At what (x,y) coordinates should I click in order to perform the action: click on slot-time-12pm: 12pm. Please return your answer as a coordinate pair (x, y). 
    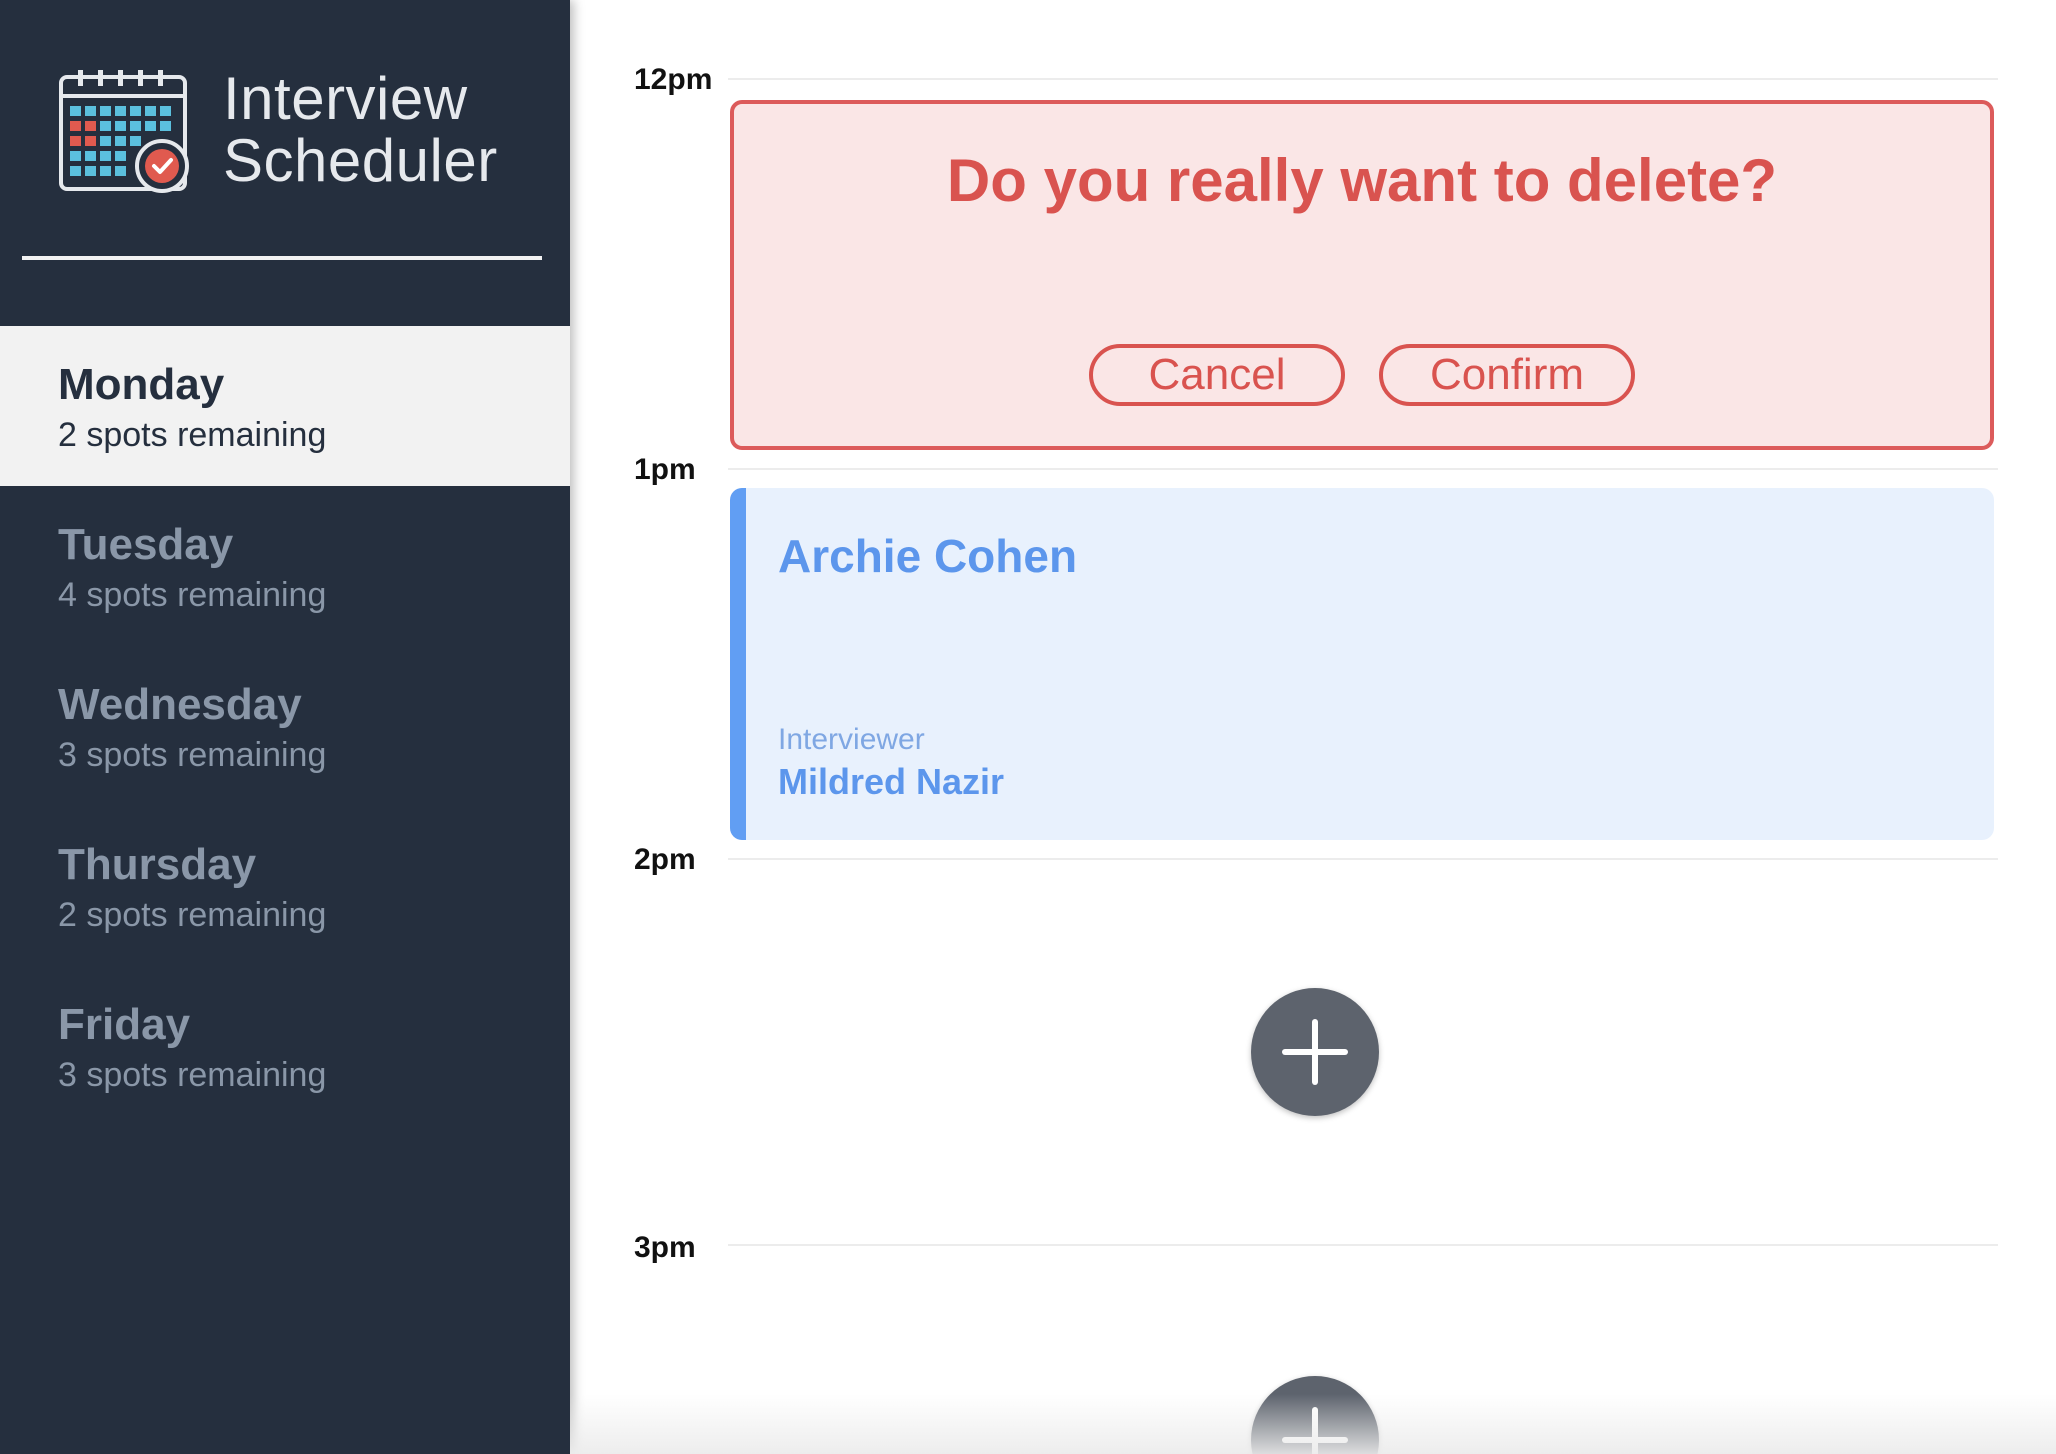
    Looking at the image, I should click on (673, 79).